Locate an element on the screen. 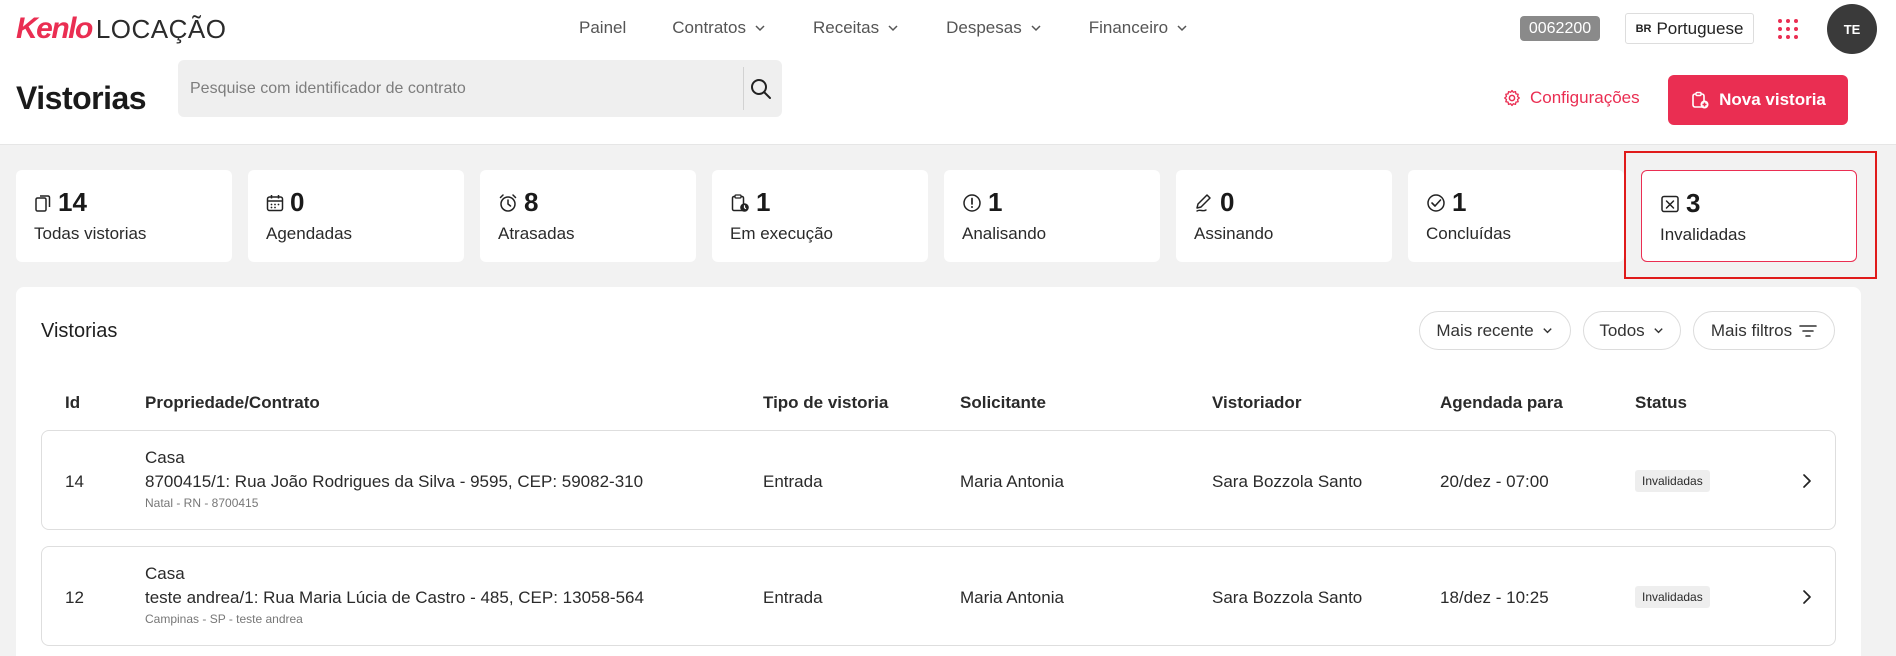 The width and height of the screenshot is (1896, 656). column-header-type: Tipo de vistoria is located at coordinates (826, 402).